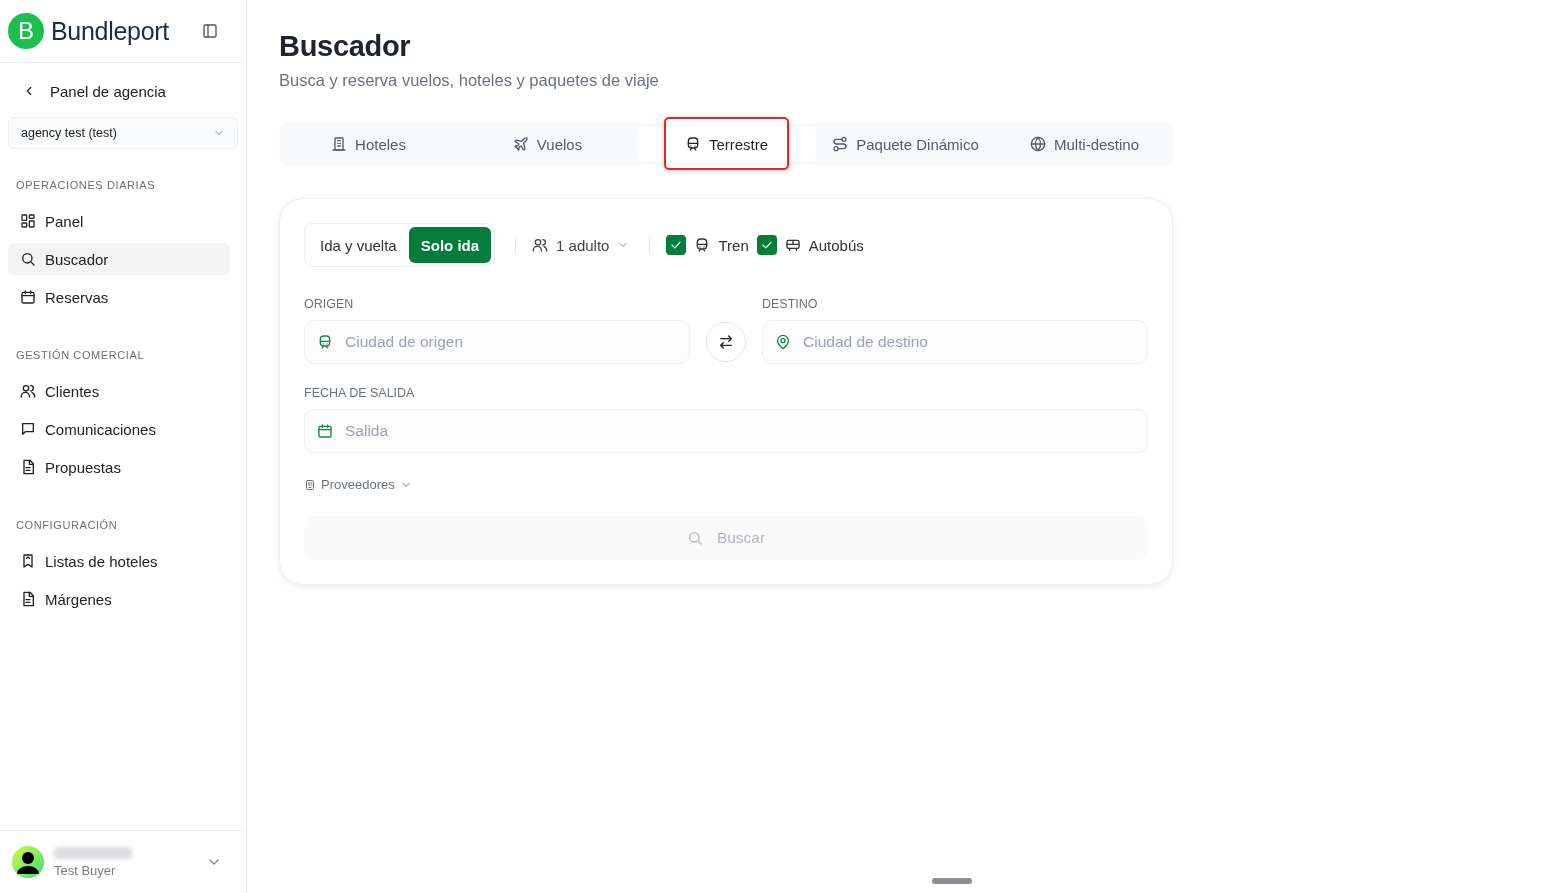 The image size is (1547, 893). What do you see at coordinates (119, 599) in the screenshot?
I see `nav-item: Márgenes` at bounding box center [119, 599].